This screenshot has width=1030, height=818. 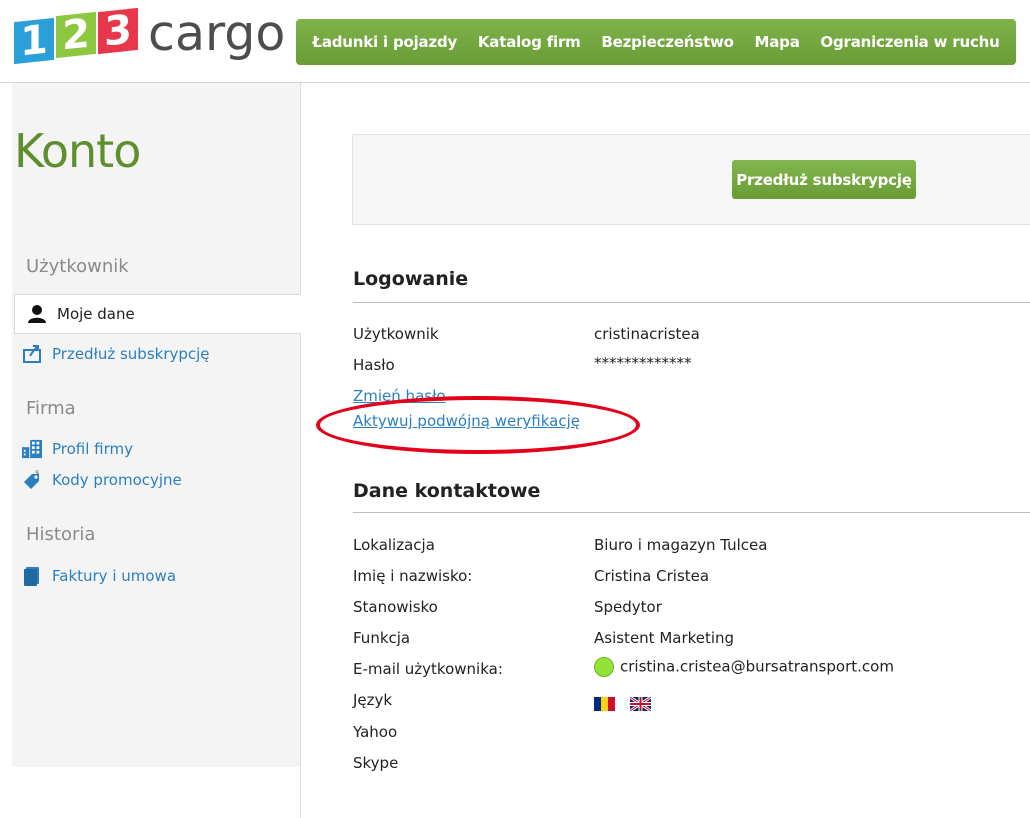 I want to click on sidebar-item-company-profile: Profil firmy, so click(x=77, y=449).